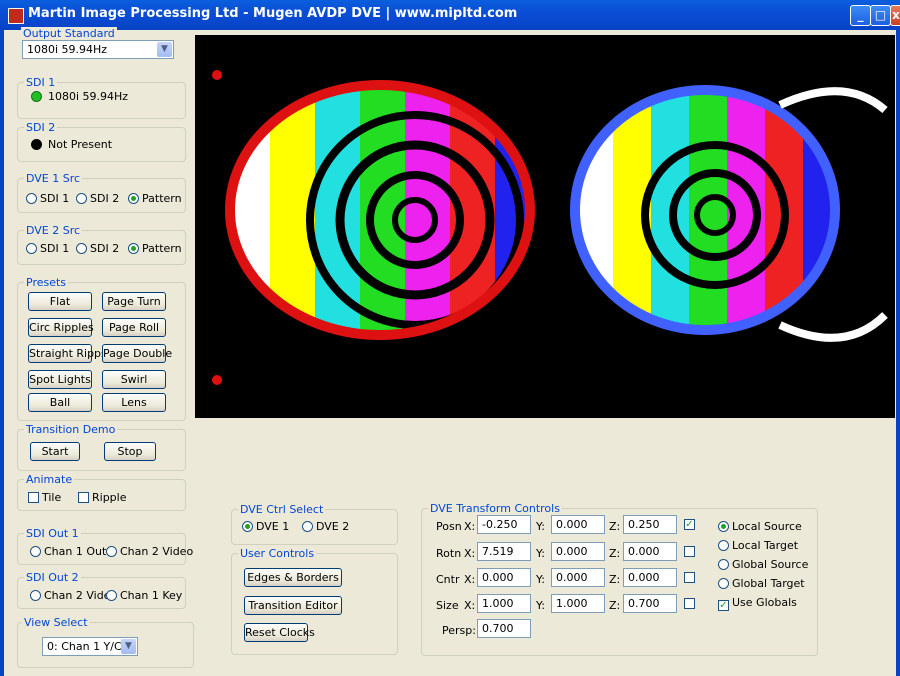  What do you see at coordinates (449, 526) in the screenshot?
I see `posn-label: Posn` at bounding box center [449, 526].